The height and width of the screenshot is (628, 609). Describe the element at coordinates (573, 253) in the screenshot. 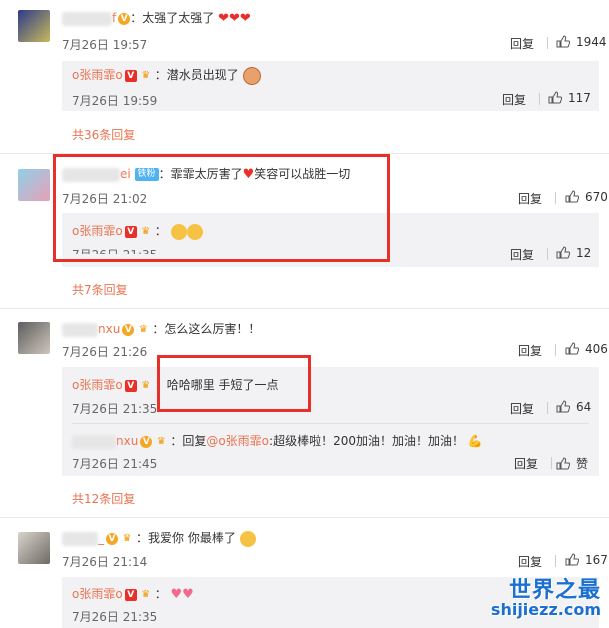

I see `like-button: 12` at that location.